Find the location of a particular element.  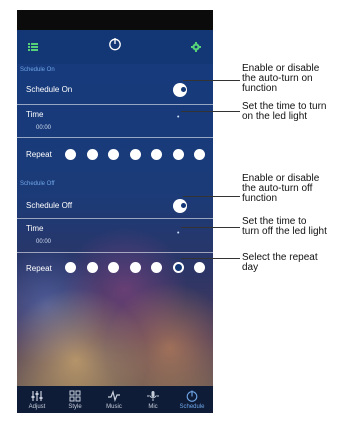

tab-adjust-label: Adjust is located at coordinates (37, 407).